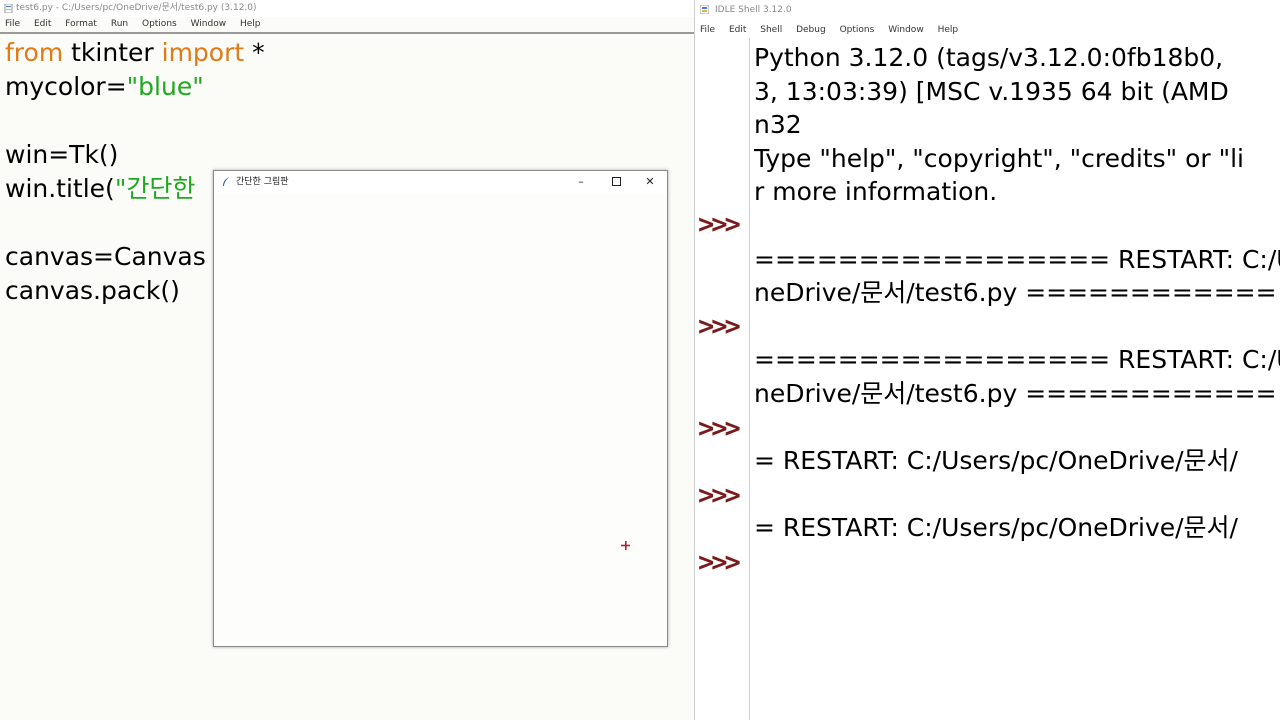 This screenshot has height=720, width=1280. Describe the element at coordinates (112, 52) in the screenshot. I see `code-token: tkinter` at that location.